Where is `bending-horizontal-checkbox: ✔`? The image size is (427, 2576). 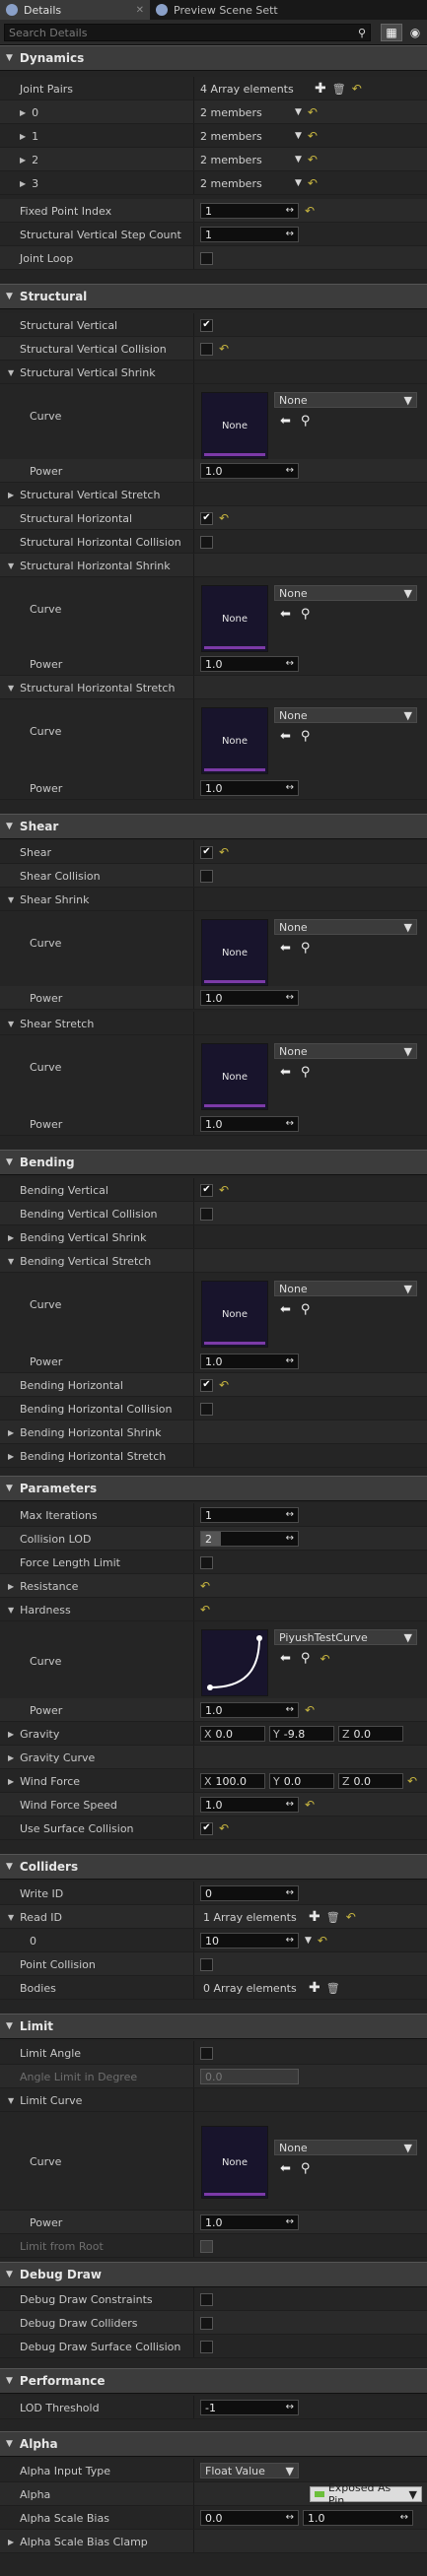
bending-horizontal-checkbox: ✔ is located at coordinates (206, 1385).